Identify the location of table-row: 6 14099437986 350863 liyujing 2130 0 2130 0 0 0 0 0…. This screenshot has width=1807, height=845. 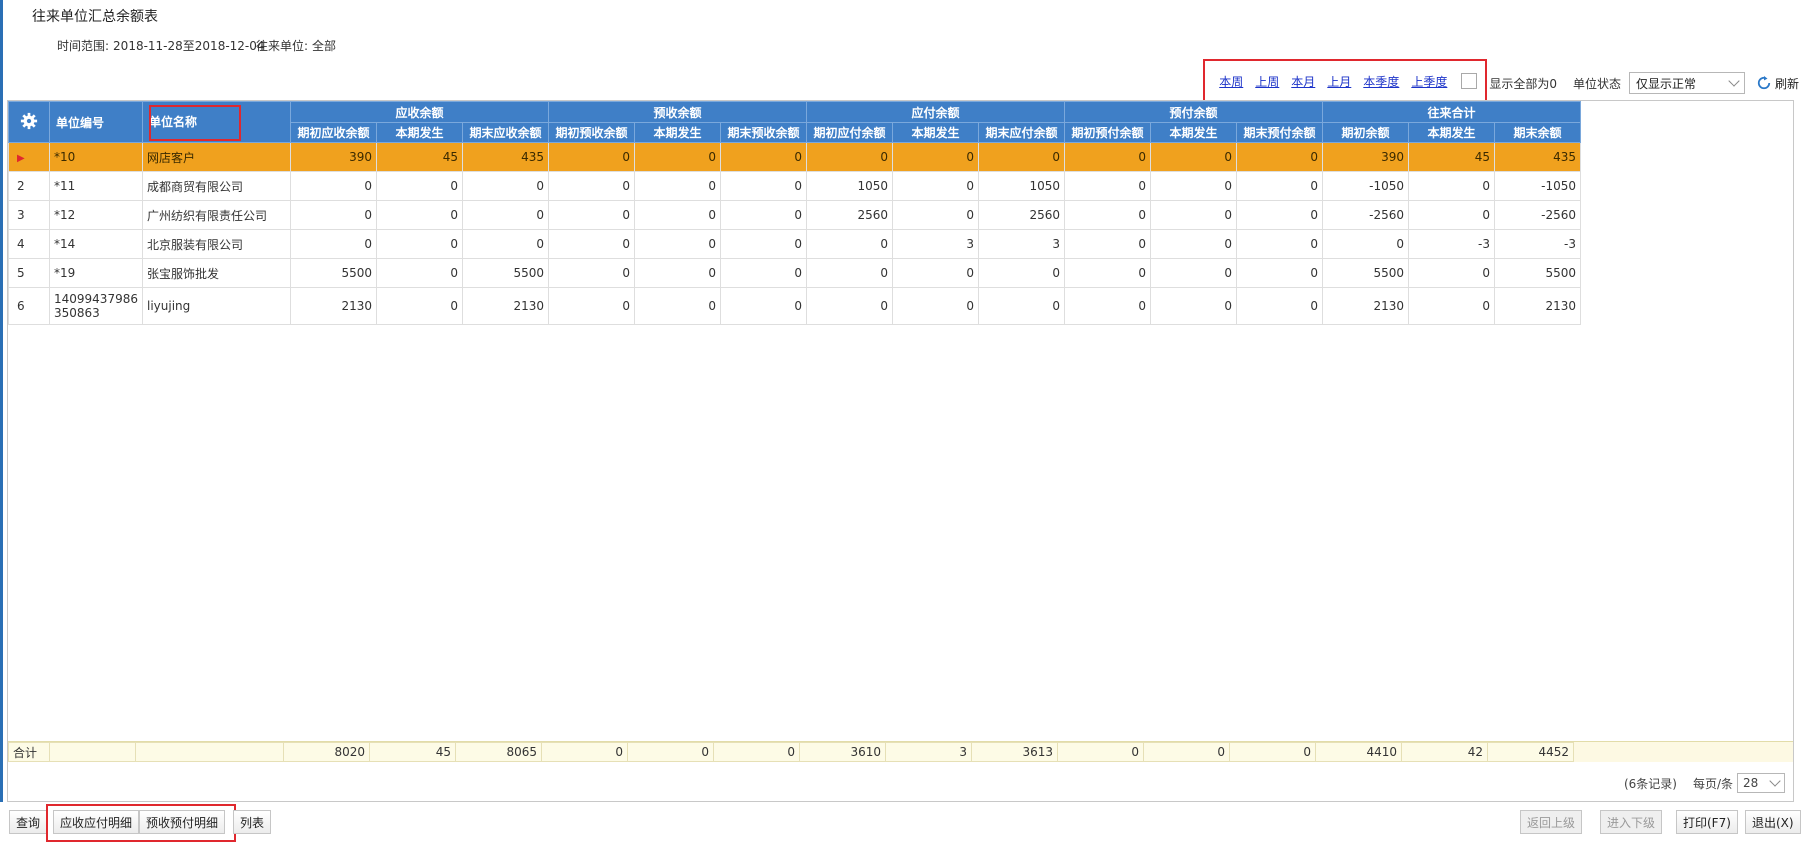
(794, 306).